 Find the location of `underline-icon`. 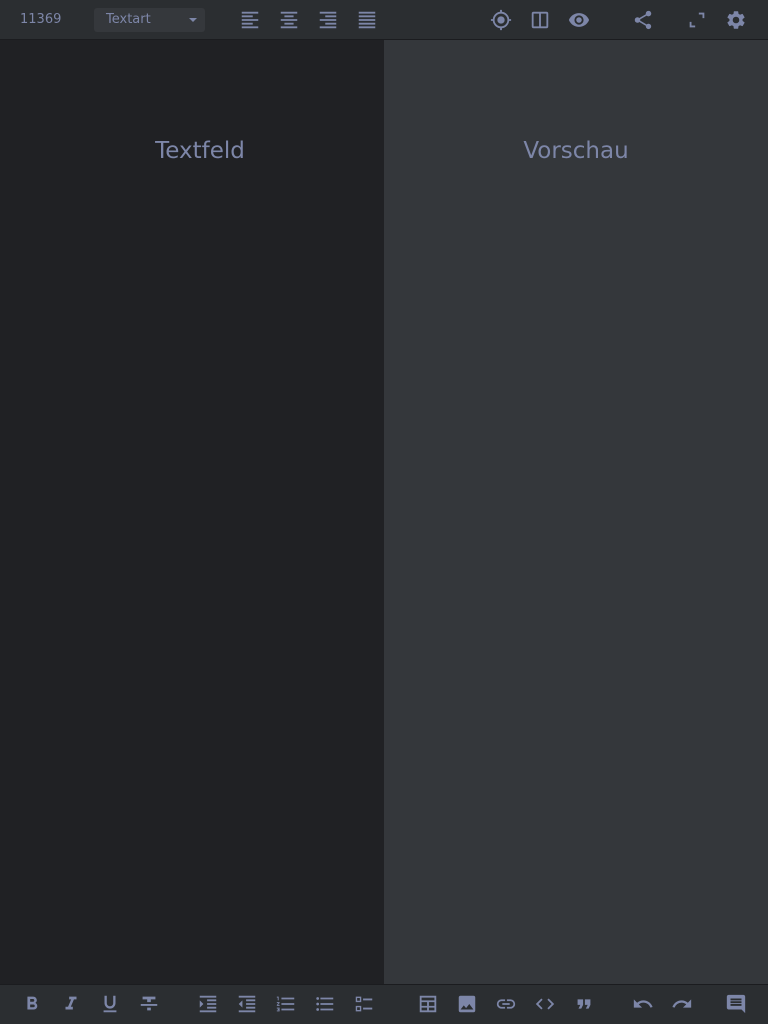

underline-icon is located at coordinates (110, 1004).